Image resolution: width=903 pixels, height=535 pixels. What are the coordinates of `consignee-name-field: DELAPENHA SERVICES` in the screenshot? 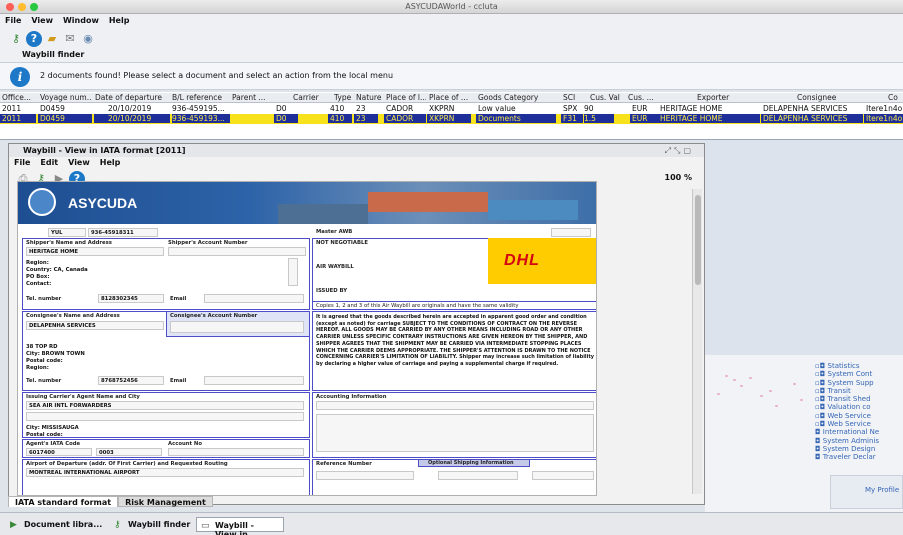 It's located at (95, 325).